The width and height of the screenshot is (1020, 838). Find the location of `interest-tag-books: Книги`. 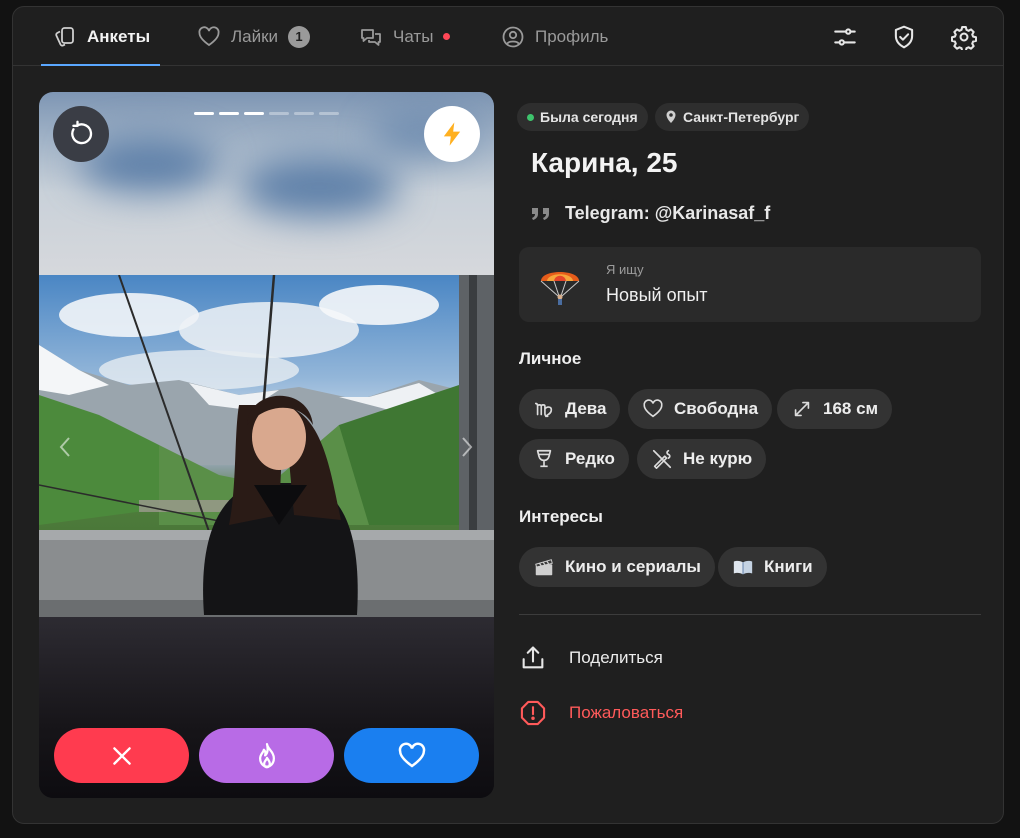

interest-tag-books: Книги is located at coordinates (772, 567).